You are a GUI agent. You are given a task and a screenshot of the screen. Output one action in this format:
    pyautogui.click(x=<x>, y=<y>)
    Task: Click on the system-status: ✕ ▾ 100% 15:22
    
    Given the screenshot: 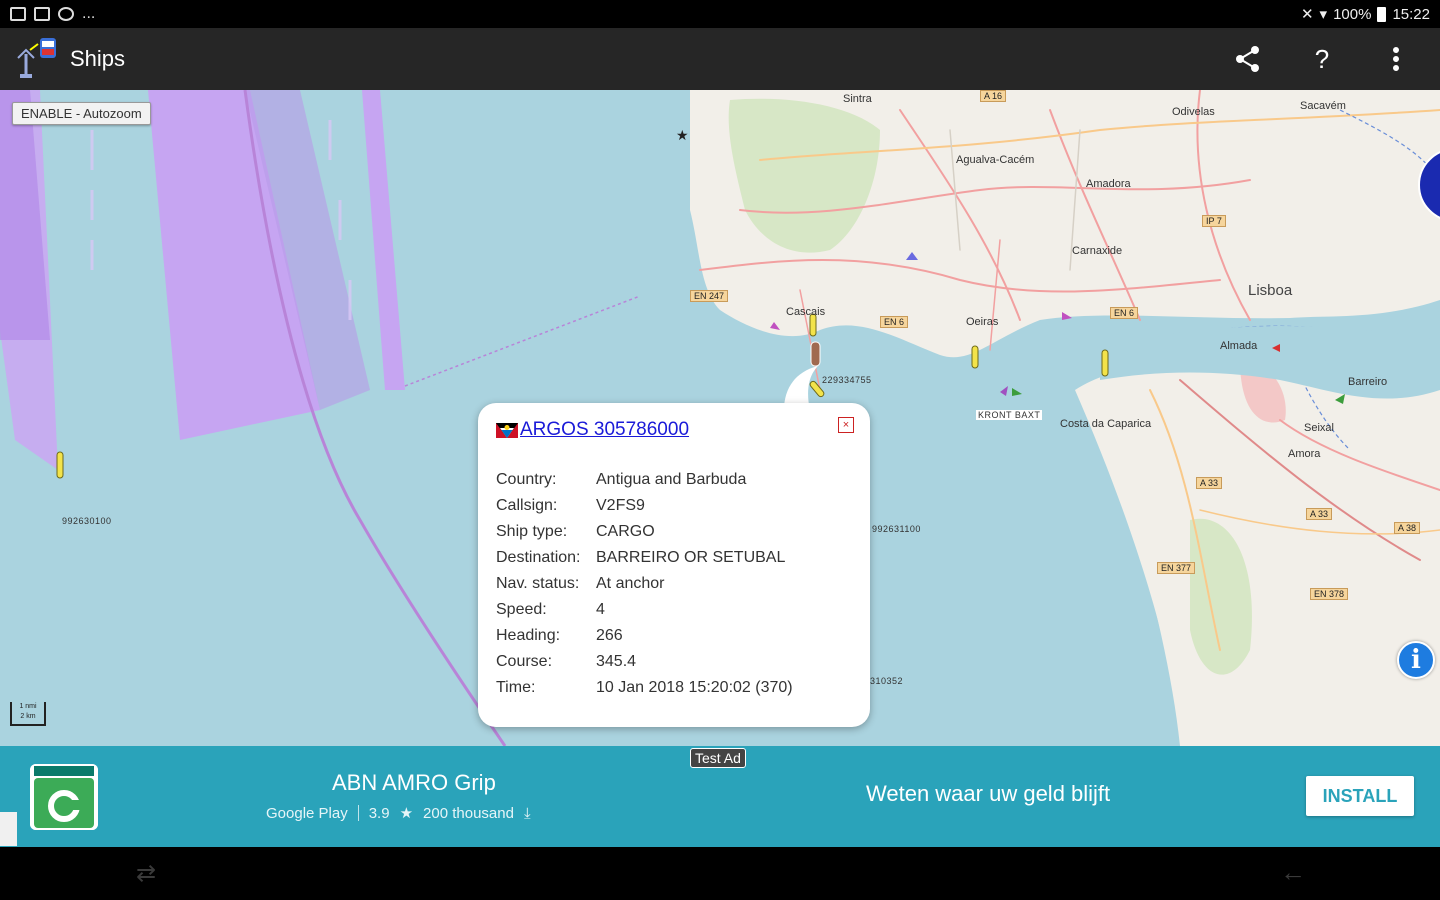 What is the action you would take?
    pyautogui.click(x=1365, y=14)
    